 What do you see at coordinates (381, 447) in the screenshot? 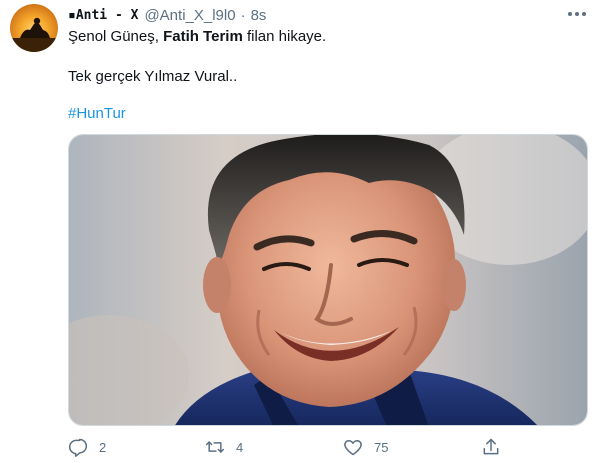
I see `like-count: 75` at bounding box center [381, 447].